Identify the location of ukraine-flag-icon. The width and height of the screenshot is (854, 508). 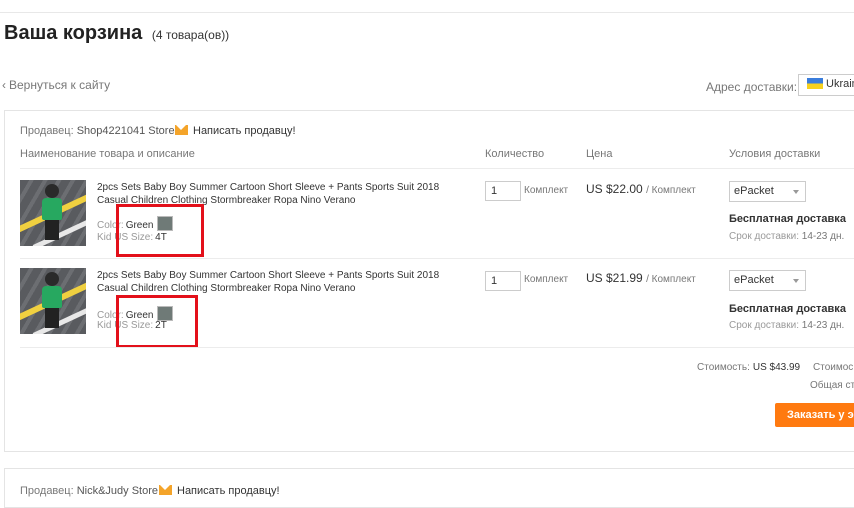
(815, 83).